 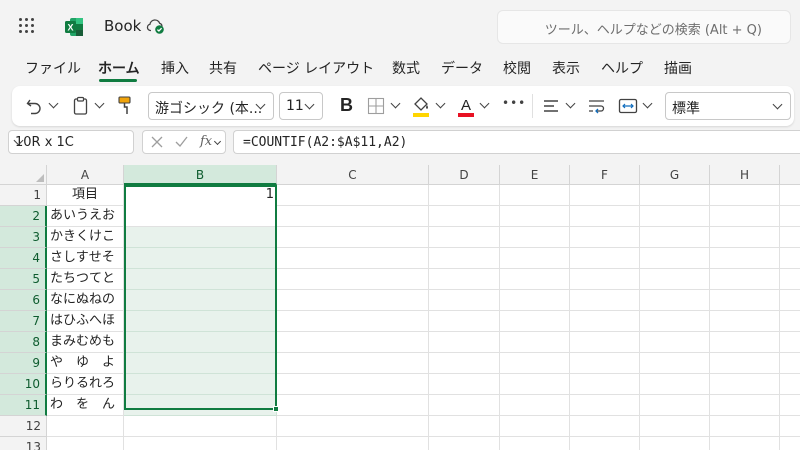 What do you see at coordinates (200, 279) in the screenshot?
I see `cell-b5` at bounding box center [200, 279].